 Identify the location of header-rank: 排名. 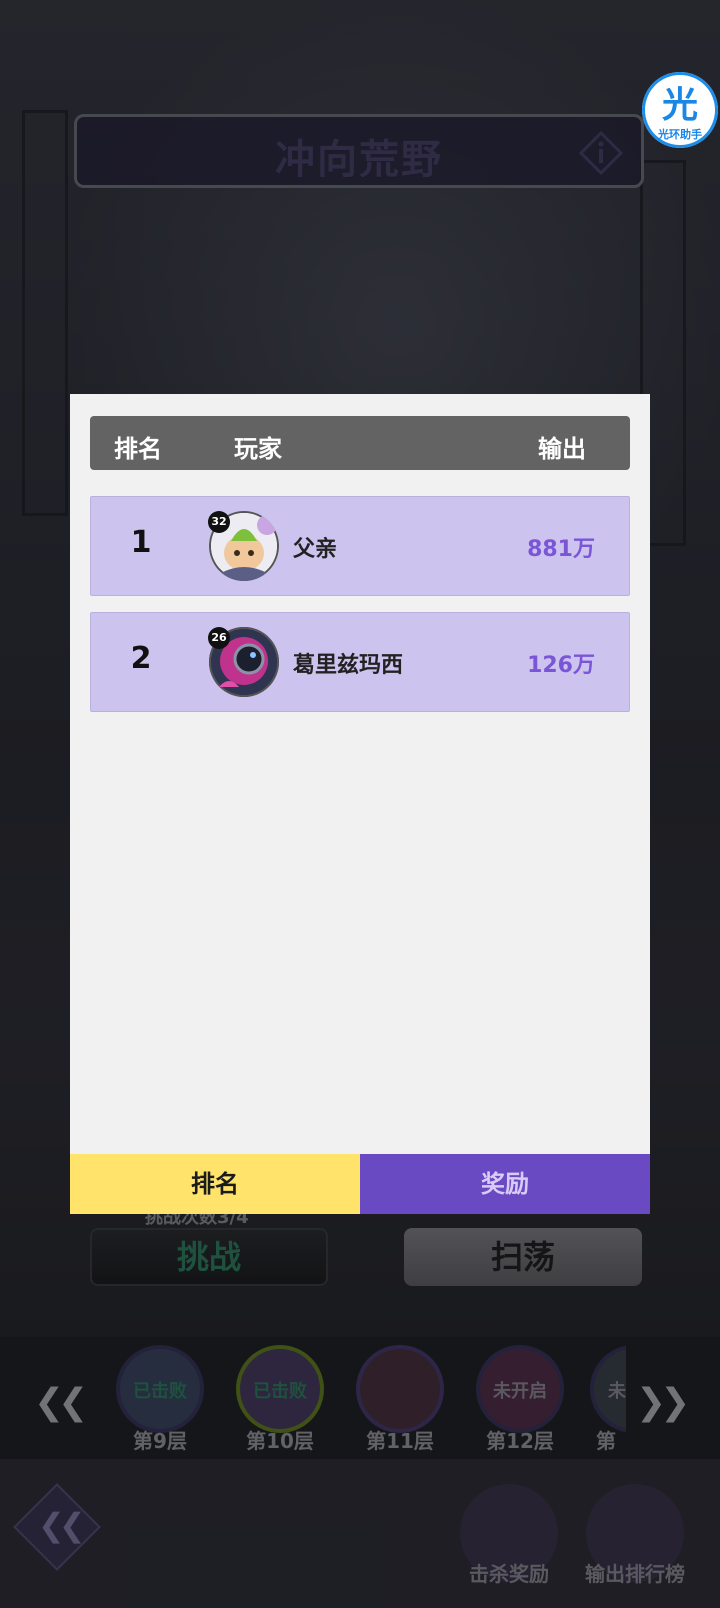
(138, 449).